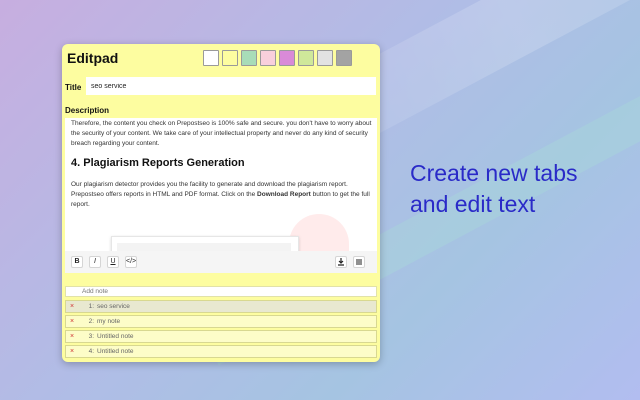 The image size is (640, 400). Describe the element at coordinates (113, 306) in the screenshot. I see `note-title: seo service` at that location.